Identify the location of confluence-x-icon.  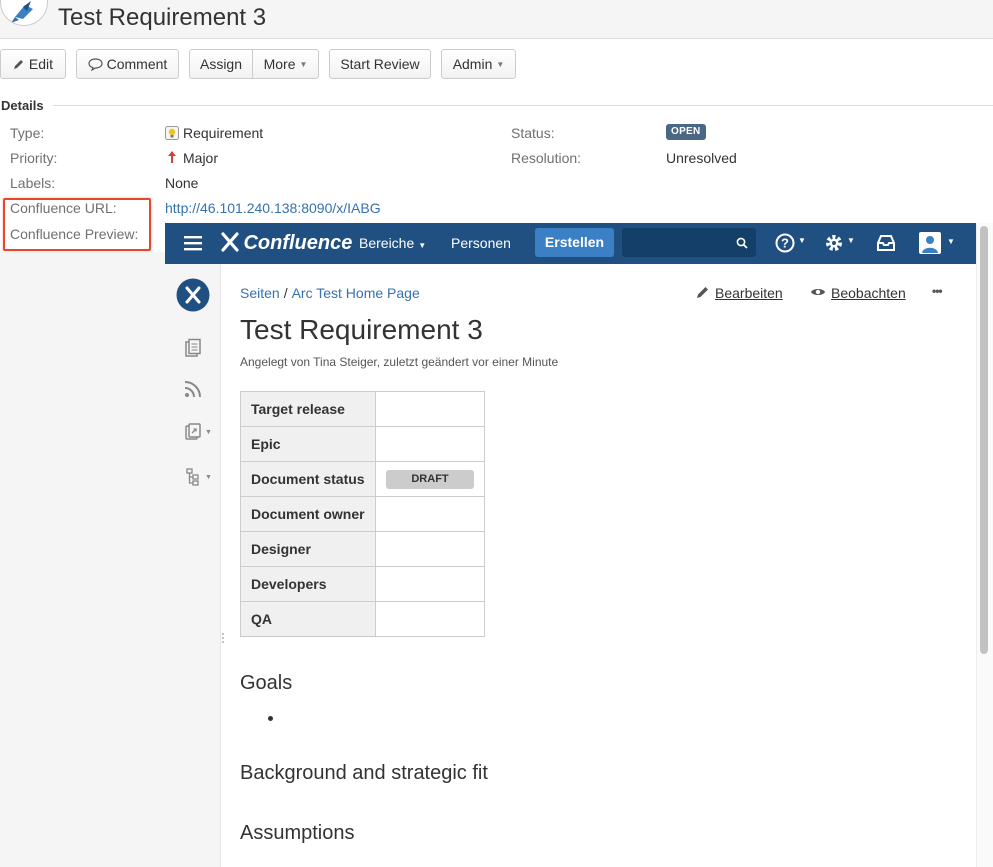
(230, 242).